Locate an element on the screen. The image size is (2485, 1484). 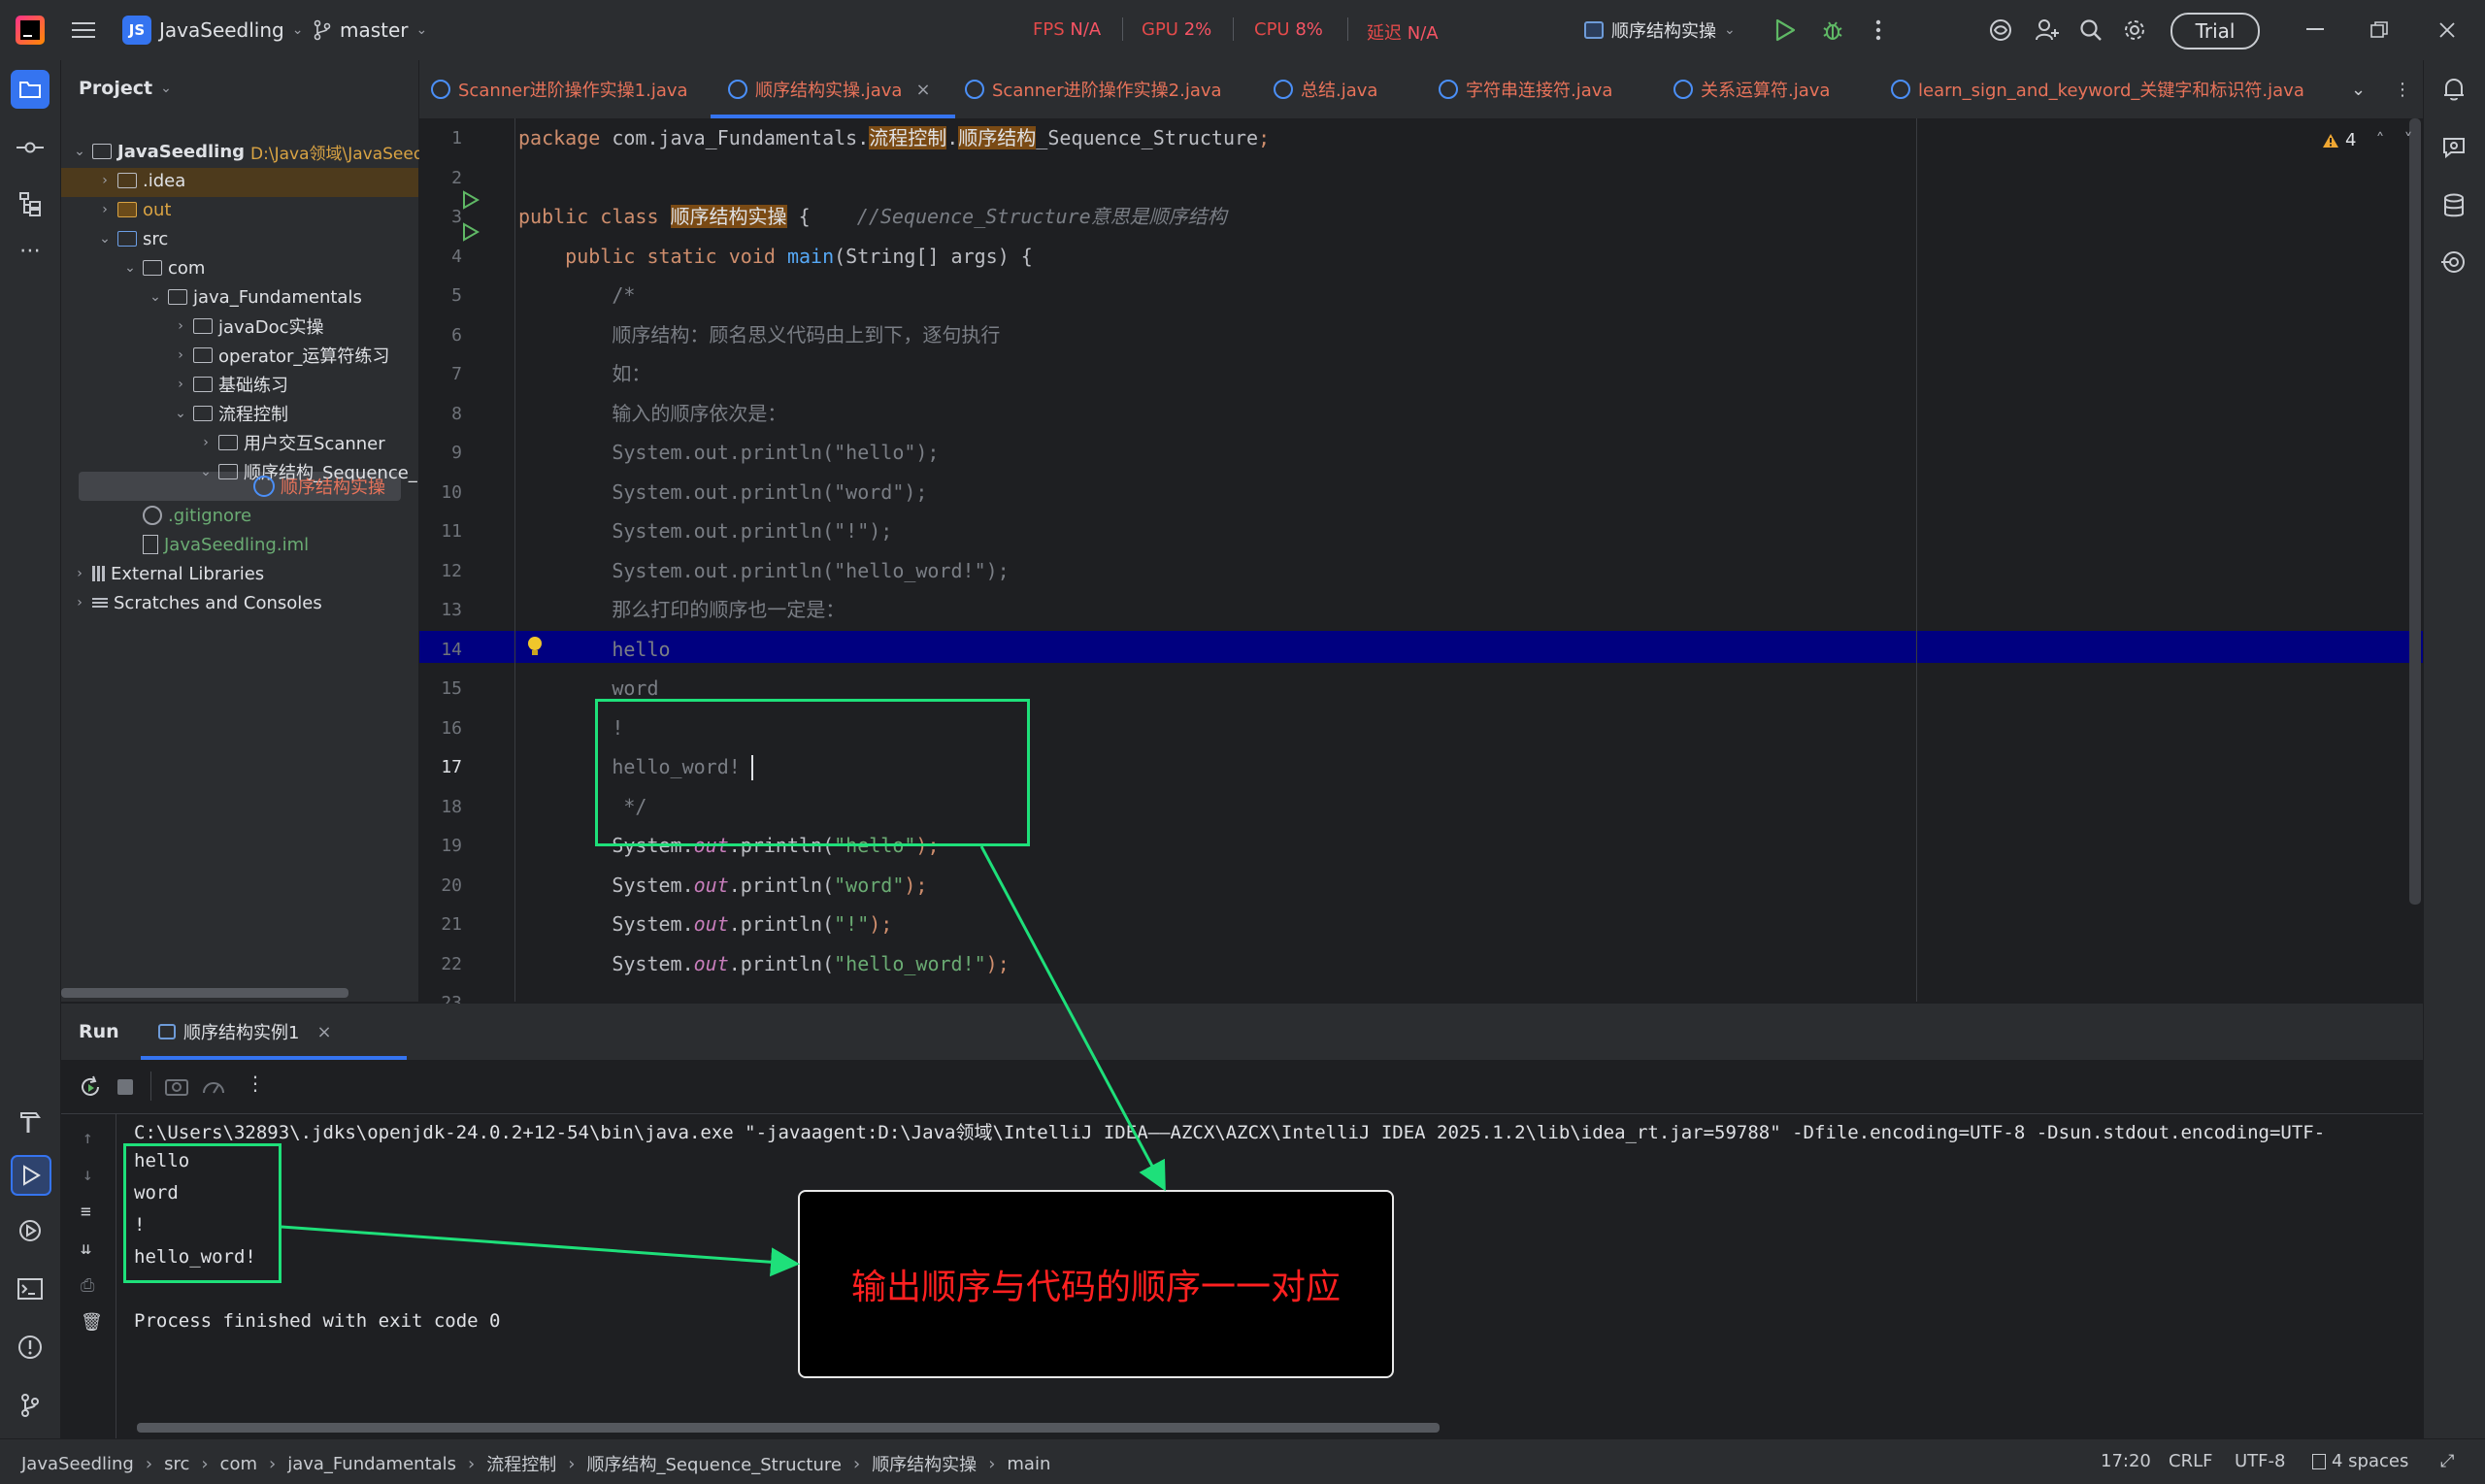
ai-assistant-icon is located at coordinates (2000, 30).